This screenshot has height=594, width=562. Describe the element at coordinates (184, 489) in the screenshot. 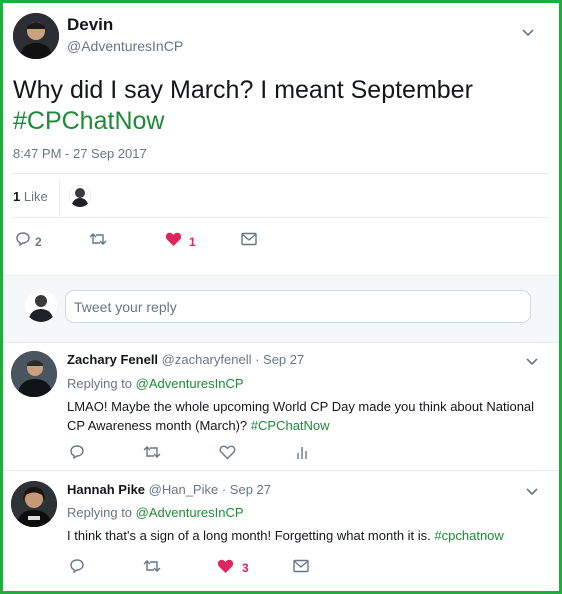

I see `reply-author-handle: @Han_Pike` at that location.